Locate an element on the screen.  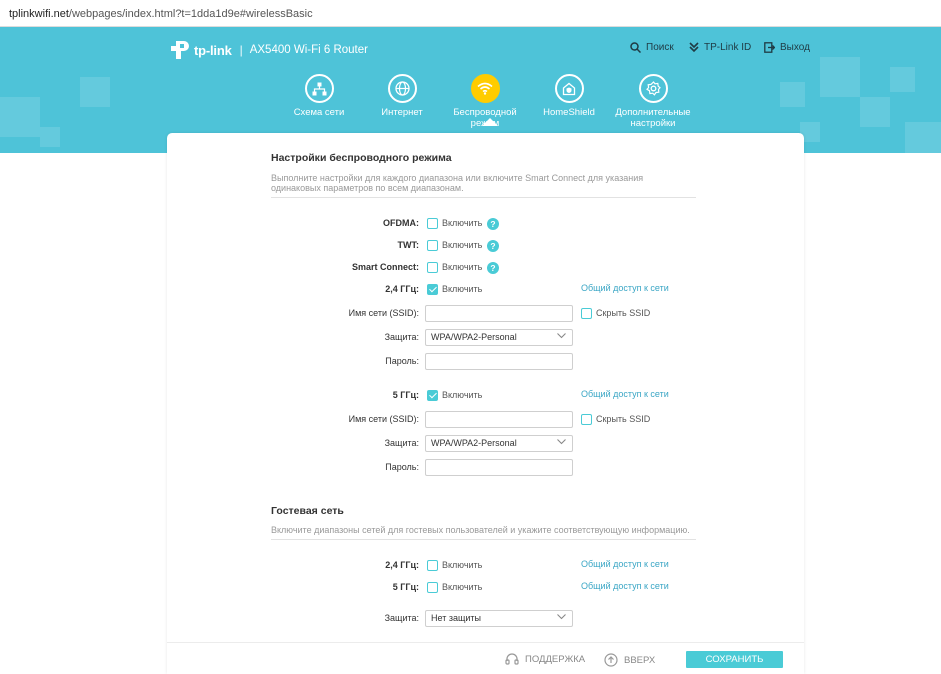
section-title-wireless: Настройки беспроводного режима is located at coordinates (361, 158).